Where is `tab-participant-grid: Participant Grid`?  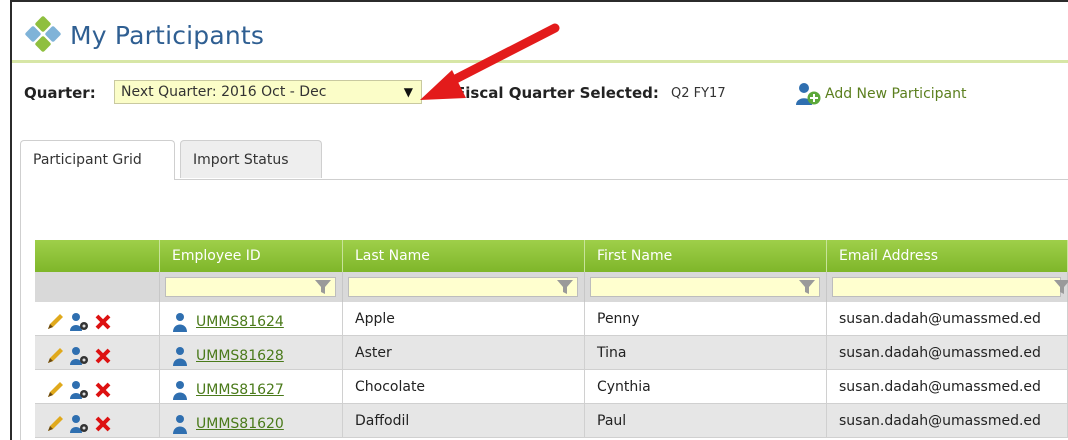 tab-participant-grid: Participant Grid is located at coordinates (97, 160).